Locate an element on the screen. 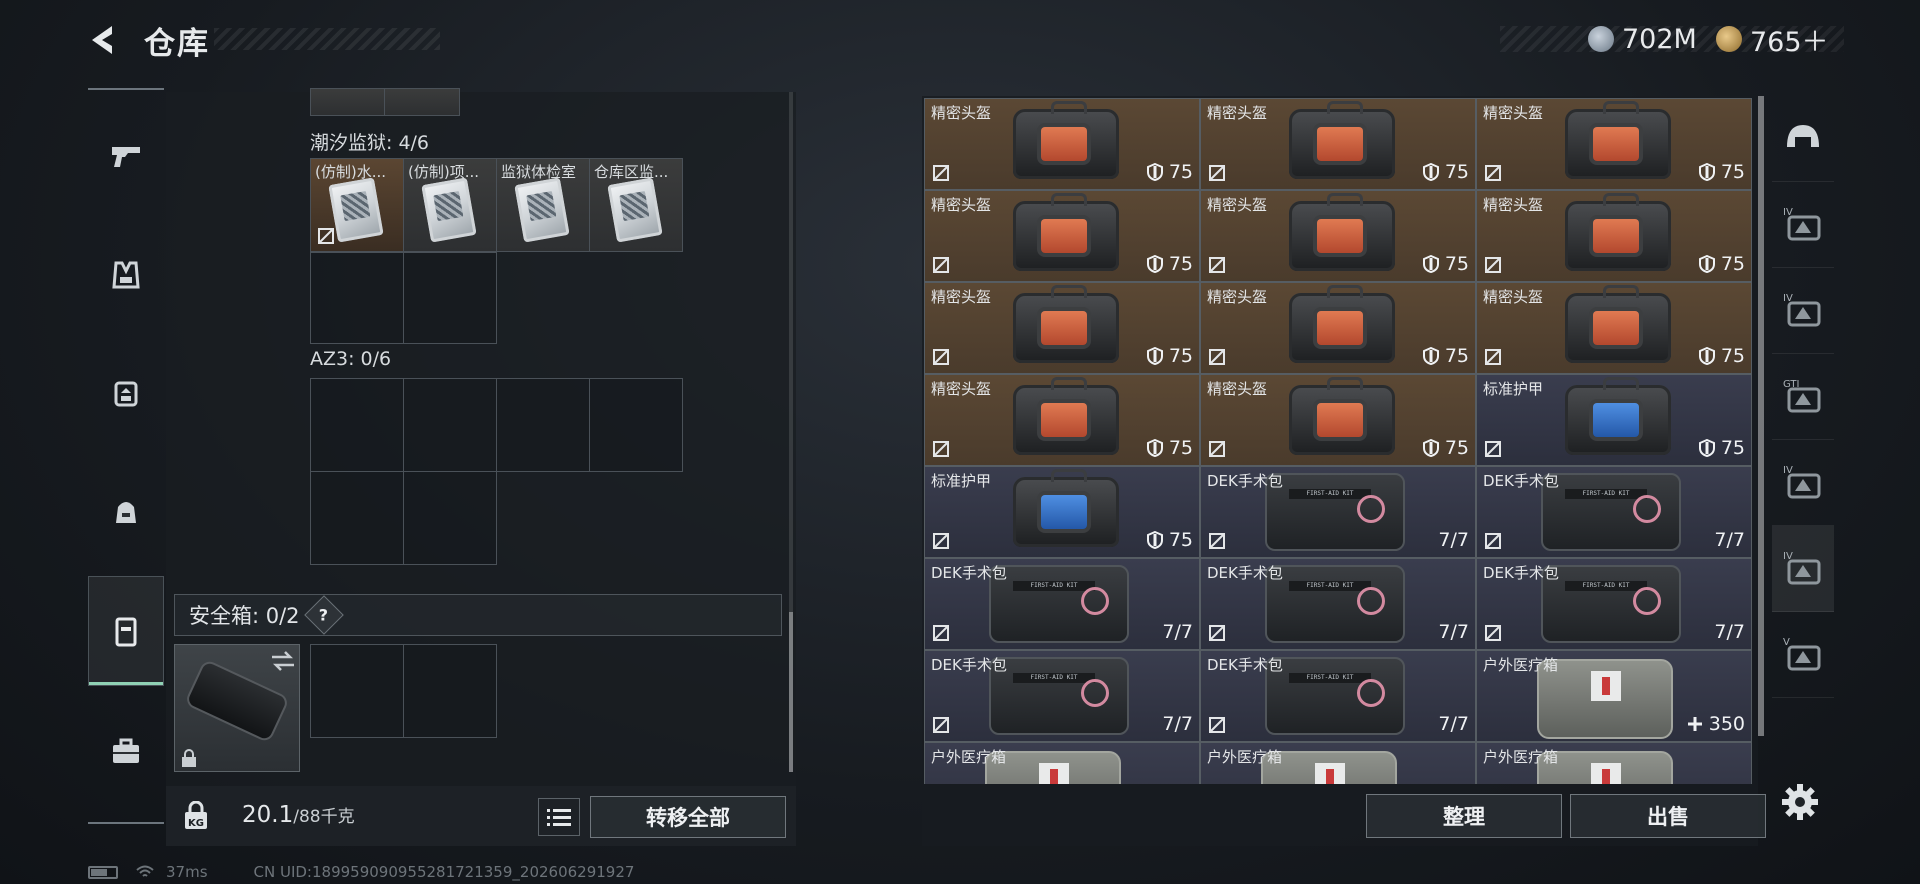 The height and width of the screenshot is (884, 1920). settings-gear-icon is located at coordinates (1800, 802).